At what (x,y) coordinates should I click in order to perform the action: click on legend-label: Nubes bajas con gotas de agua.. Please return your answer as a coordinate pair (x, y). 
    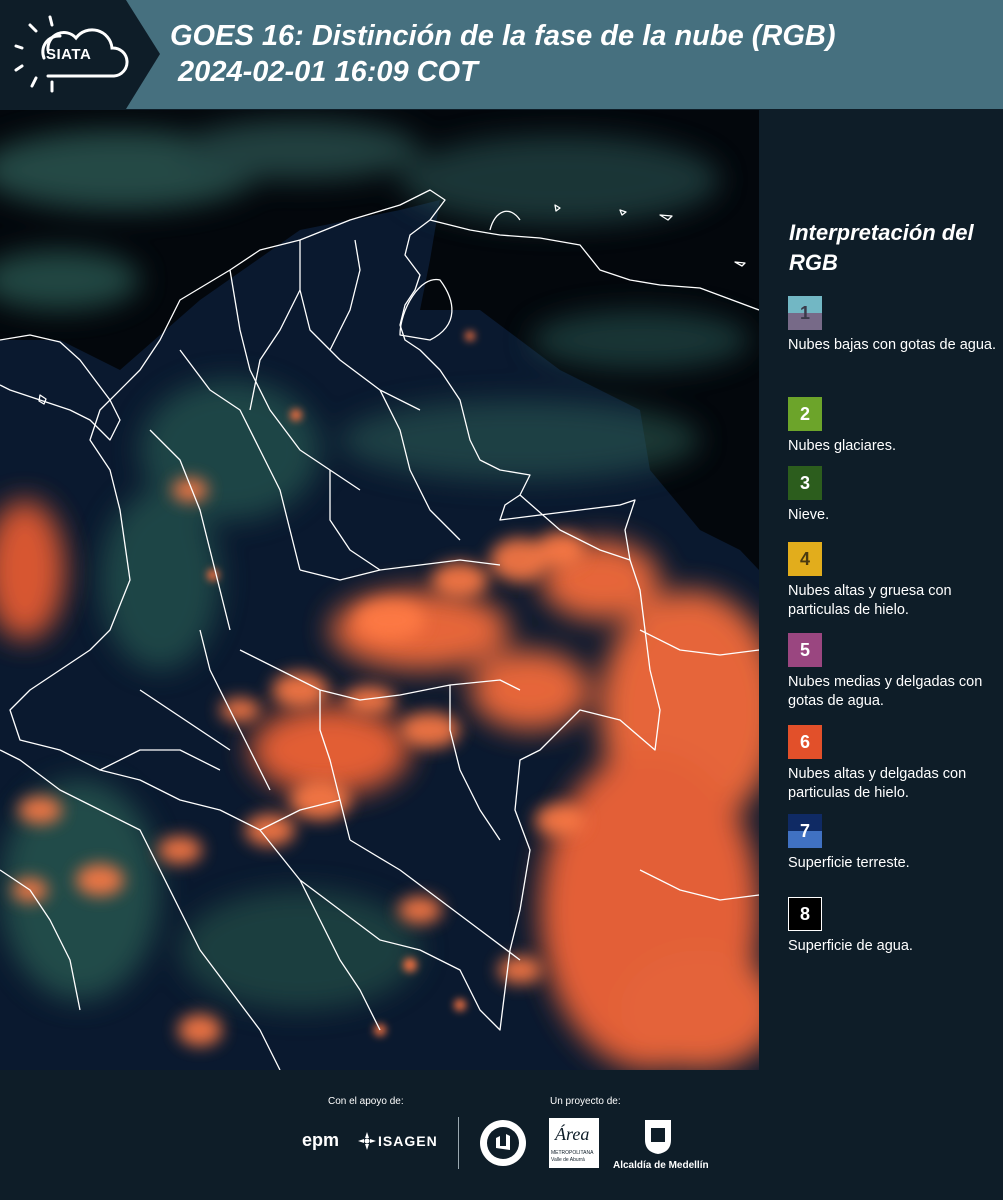
    Looking at the image, I should click on (892, 345).